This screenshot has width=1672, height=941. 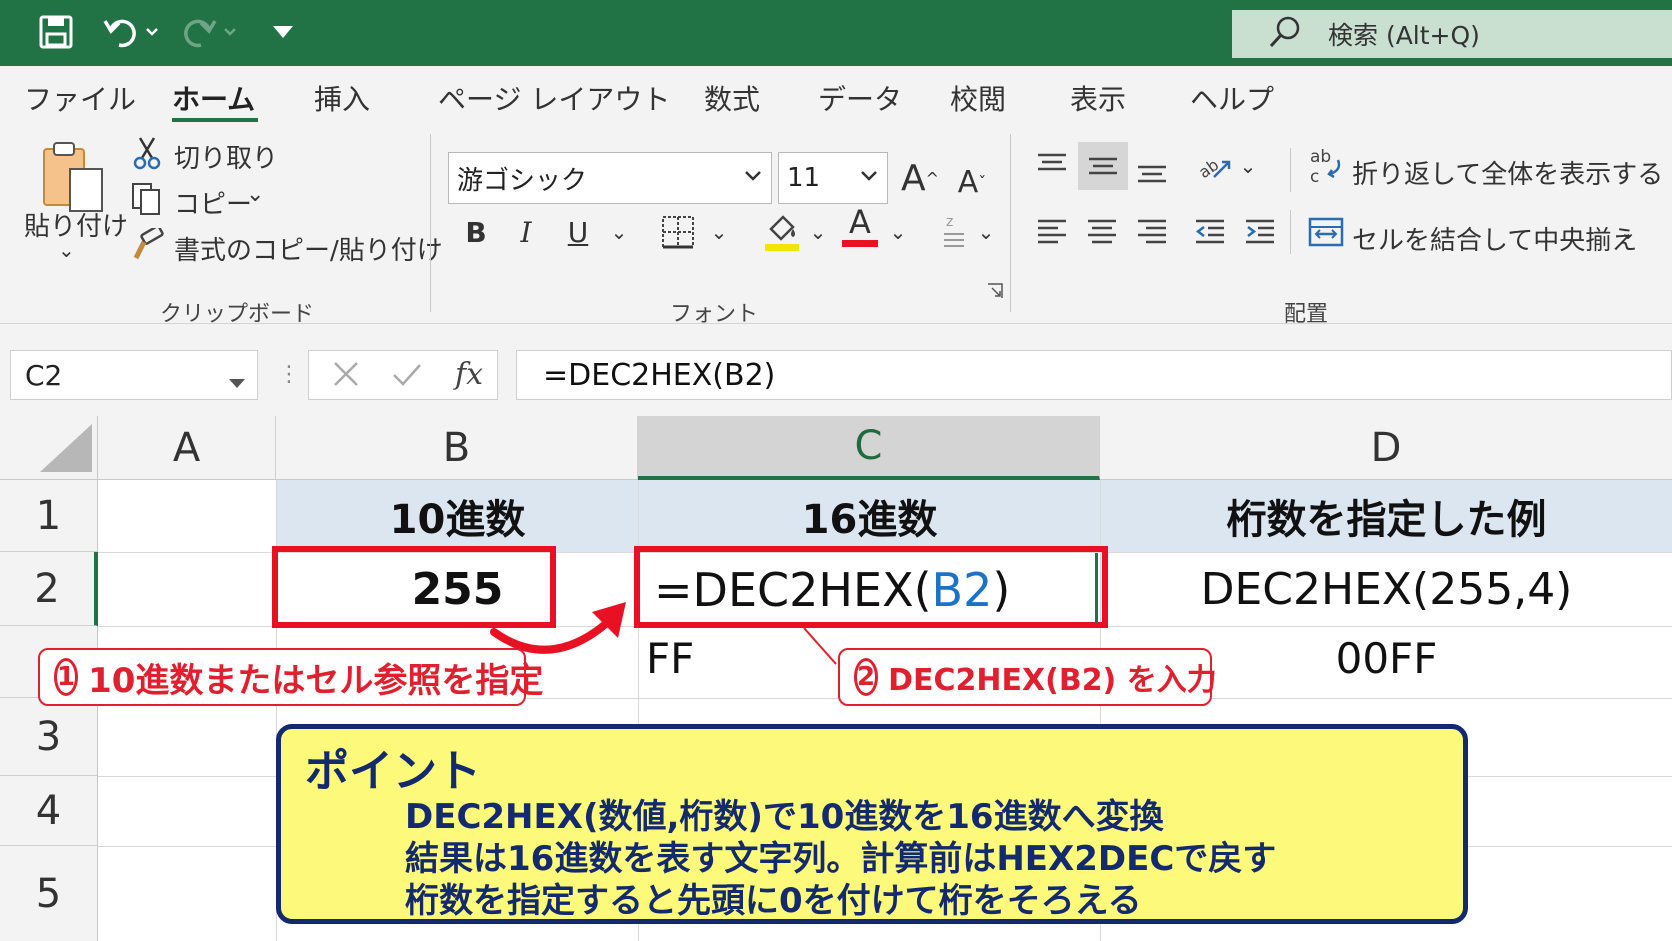 I want to click on undo-icon, so click(x=131, y=32).